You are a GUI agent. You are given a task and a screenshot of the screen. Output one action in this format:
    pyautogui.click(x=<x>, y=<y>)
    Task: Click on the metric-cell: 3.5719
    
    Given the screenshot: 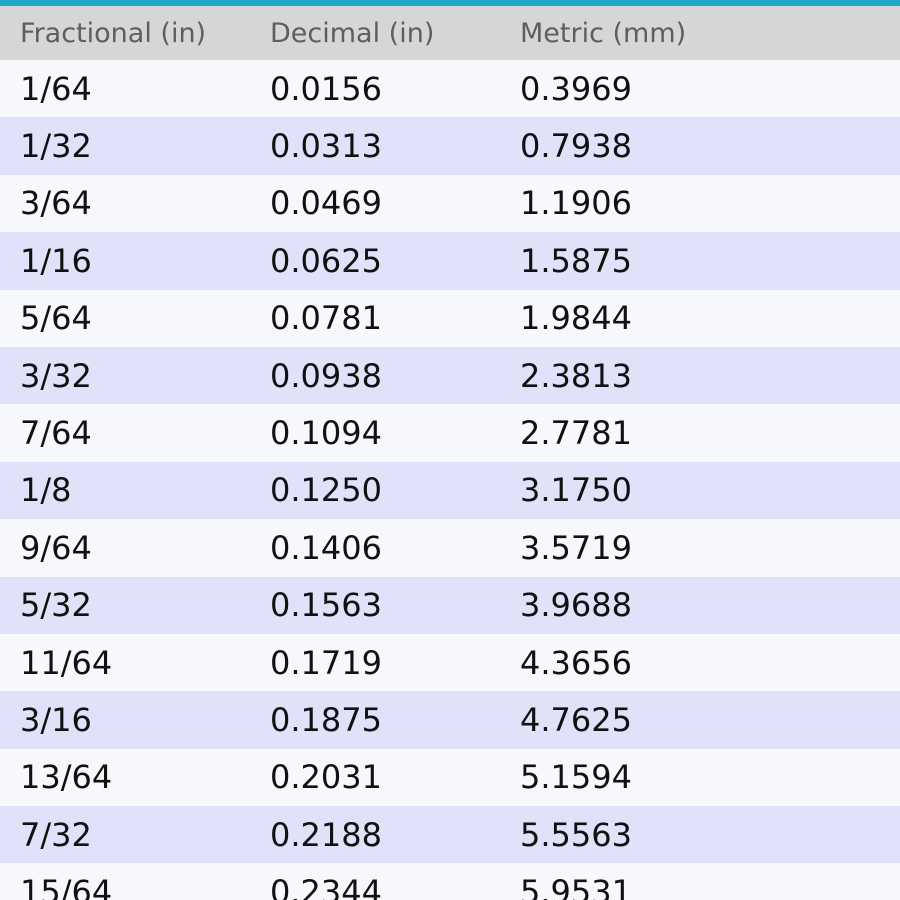 What is the action you would take?
    pyautogui.click(x=576, y=547)
    